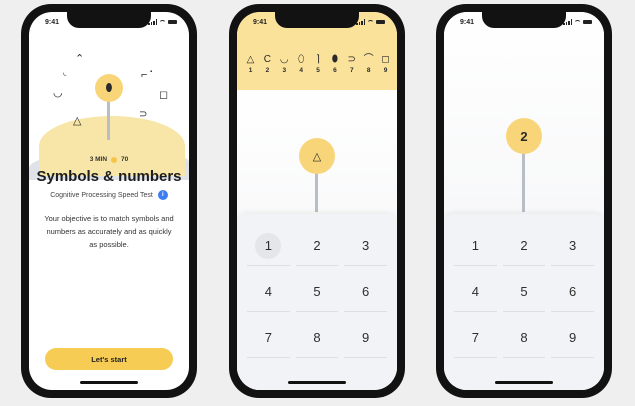  I want to click on float-corner-icon: ◟, so click(65, 72).